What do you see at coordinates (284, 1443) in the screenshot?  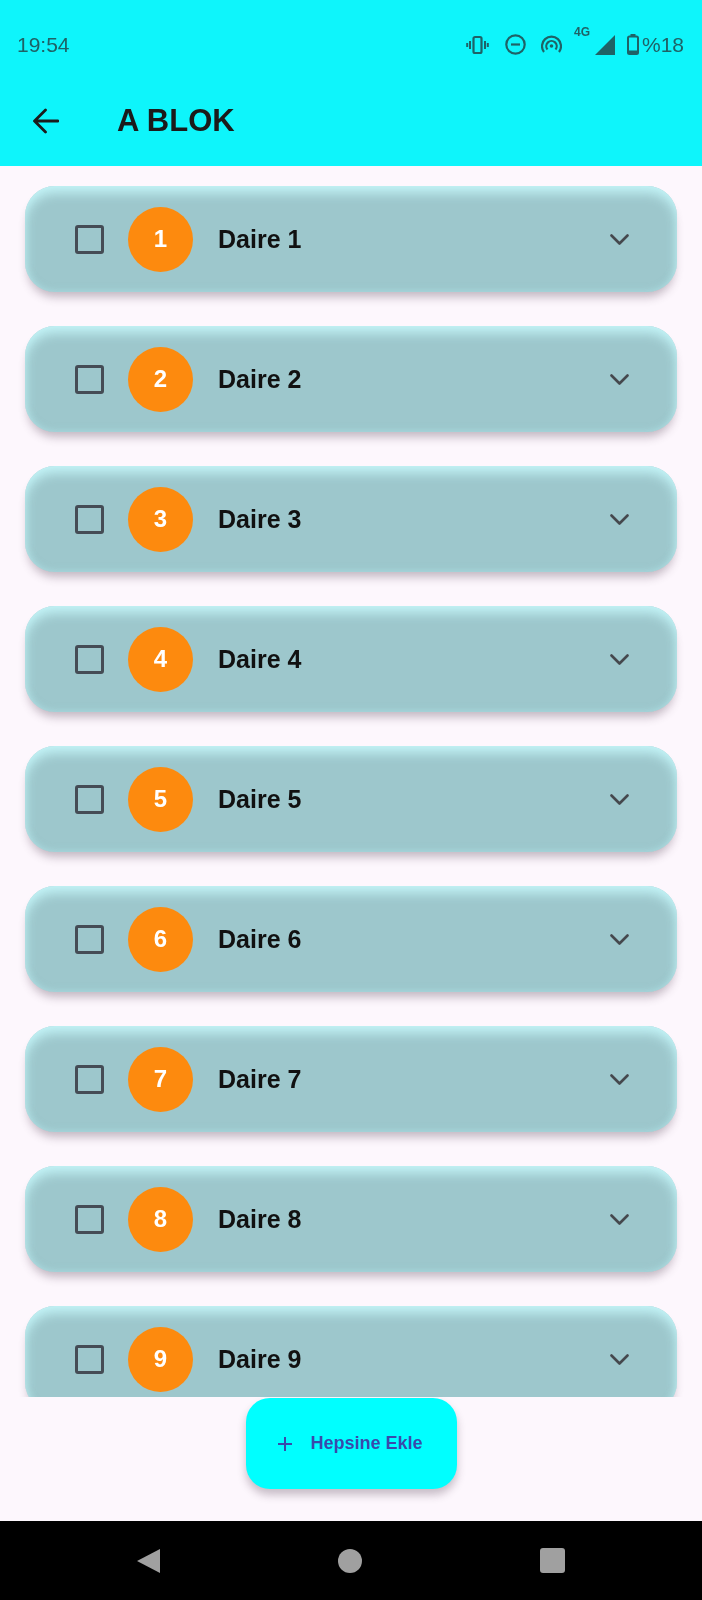 I see `plus-icon` at bounding box center [284, 1443].